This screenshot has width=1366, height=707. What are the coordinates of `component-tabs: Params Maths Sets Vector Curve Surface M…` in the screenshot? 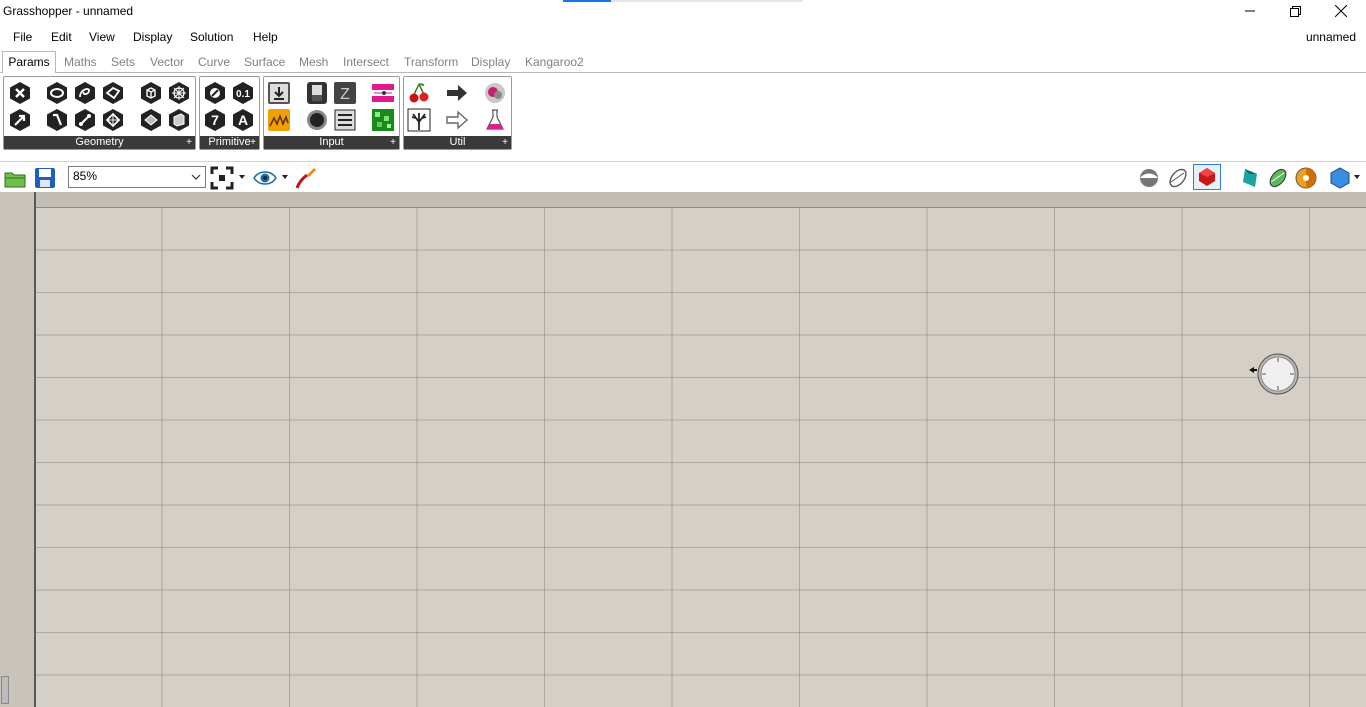 It's located at (683, 61).